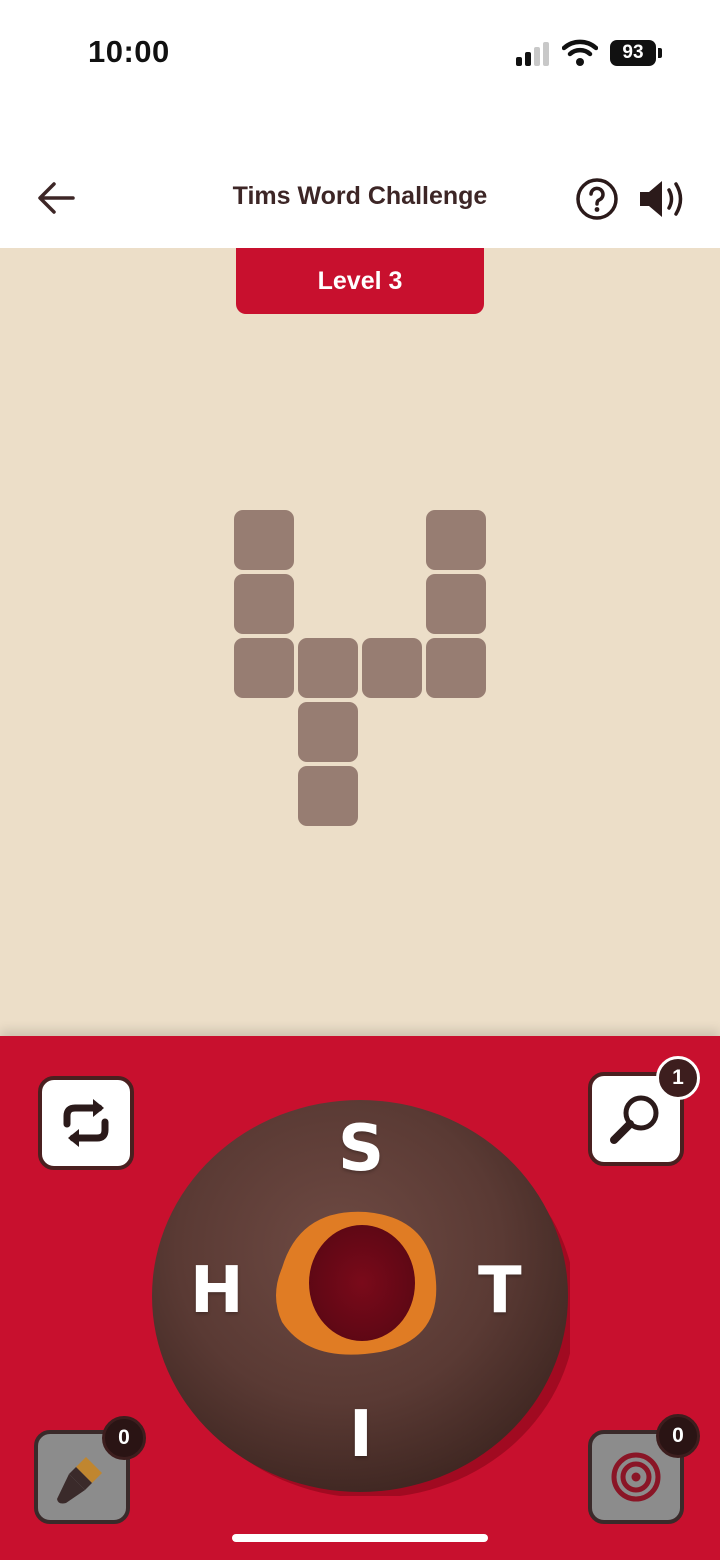 Image resolution: width=720 pixels, height=1560 pixels. I want to click on app-header: Tims Word Challenge, so click(360, 199).